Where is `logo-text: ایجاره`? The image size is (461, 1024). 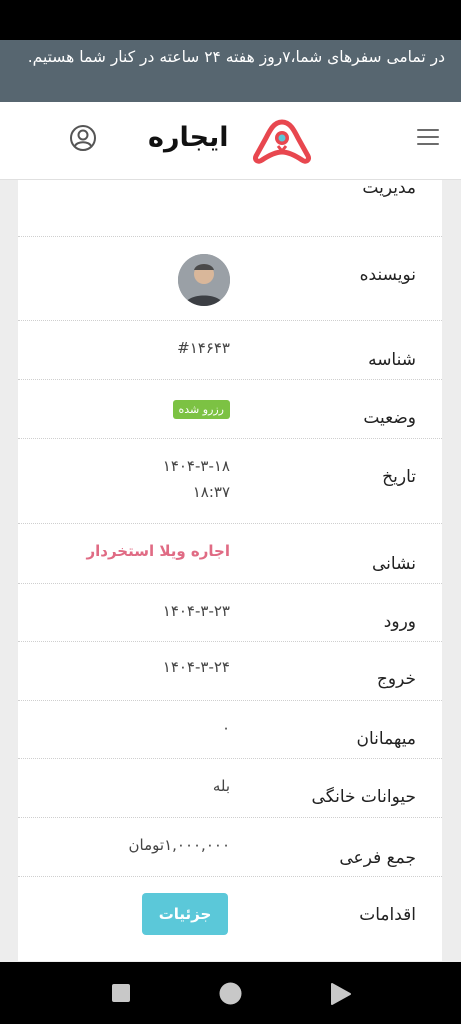
logo-text: ایجاره is located at coordinates (188, 137).